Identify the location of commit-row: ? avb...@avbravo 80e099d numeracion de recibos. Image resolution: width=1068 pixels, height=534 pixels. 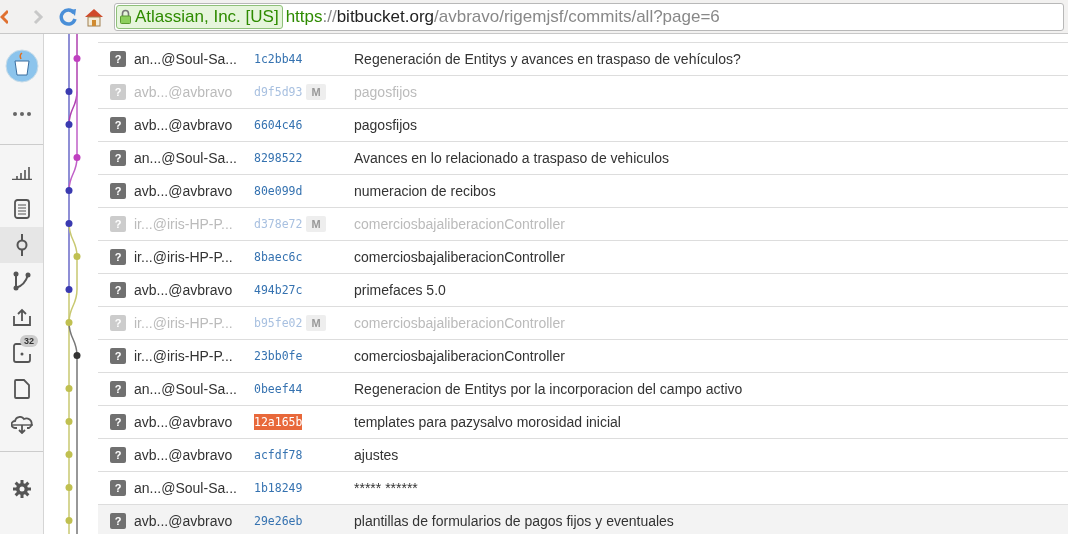
(583, 190).